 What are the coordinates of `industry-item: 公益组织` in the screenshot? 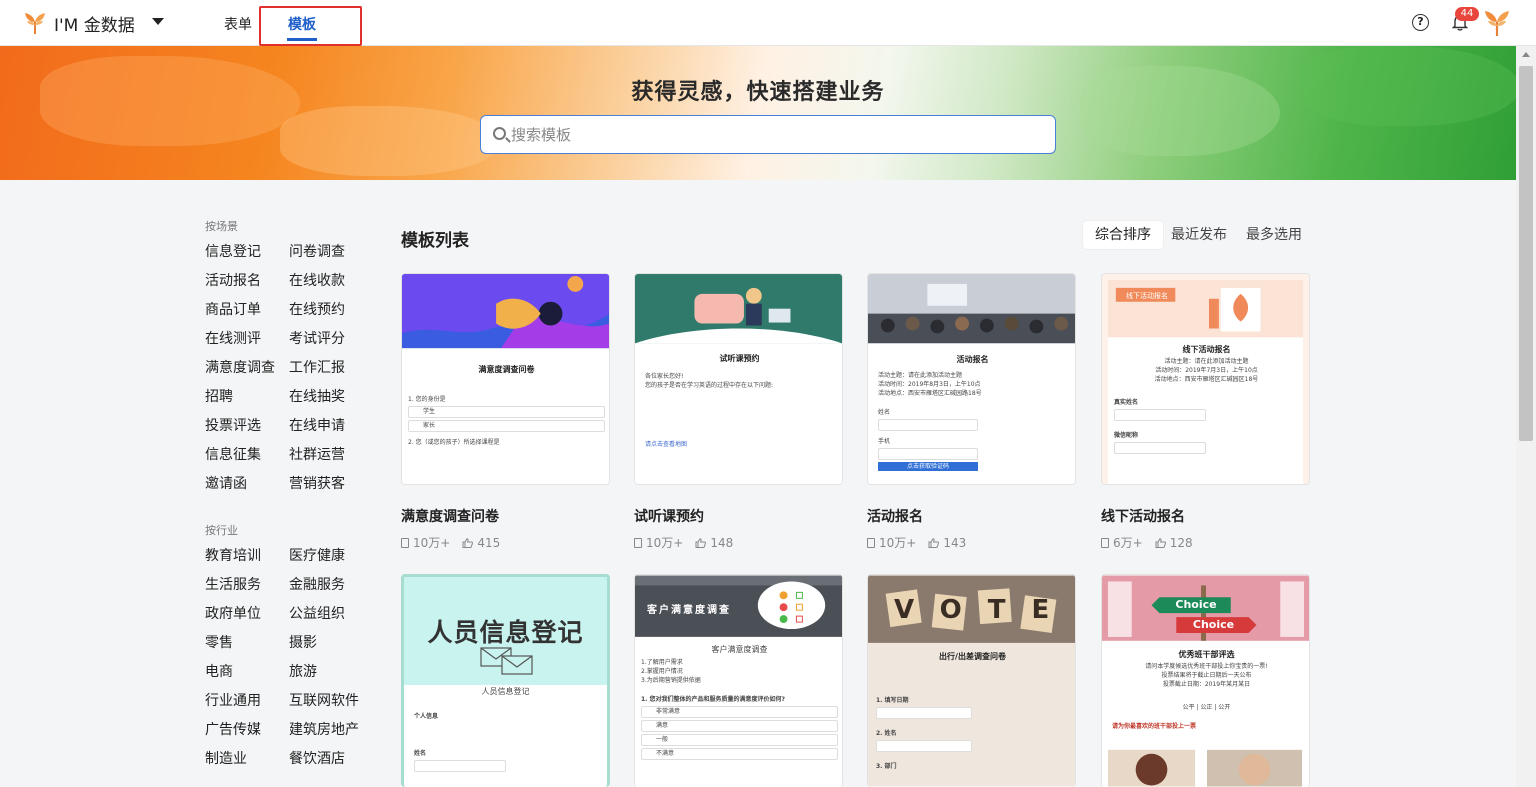 It's located at (331, 614).